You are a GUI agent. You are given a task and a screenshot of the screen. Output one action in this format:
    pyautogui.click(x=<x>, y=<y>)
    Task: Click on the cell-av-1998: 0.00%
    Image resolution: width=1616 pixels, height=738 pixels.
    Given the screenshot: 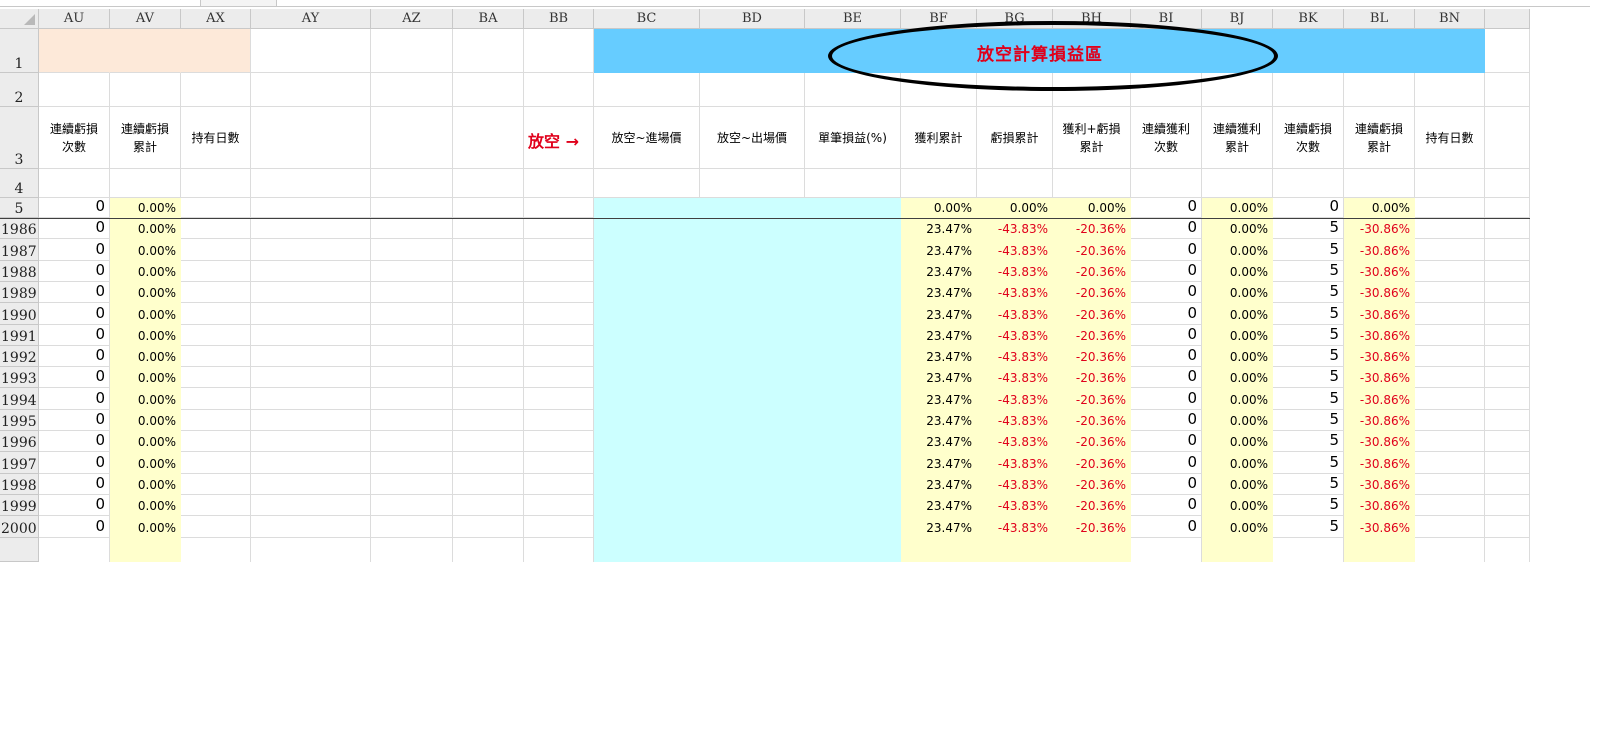 What is the action you would take?
    pyautogui.click(x=145, y=484)
    